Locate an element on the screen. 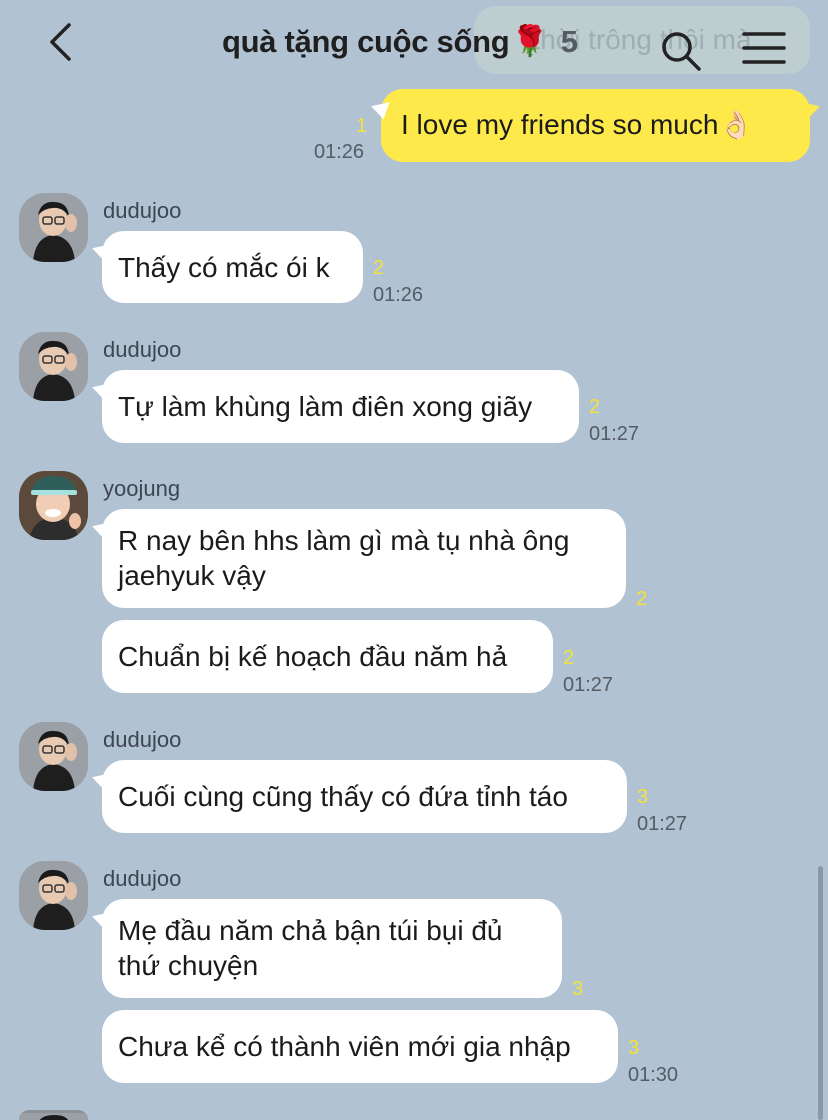  outgoing-message-bubble: I love my friends so much👌🏻 is located at coordinates (595, 125).